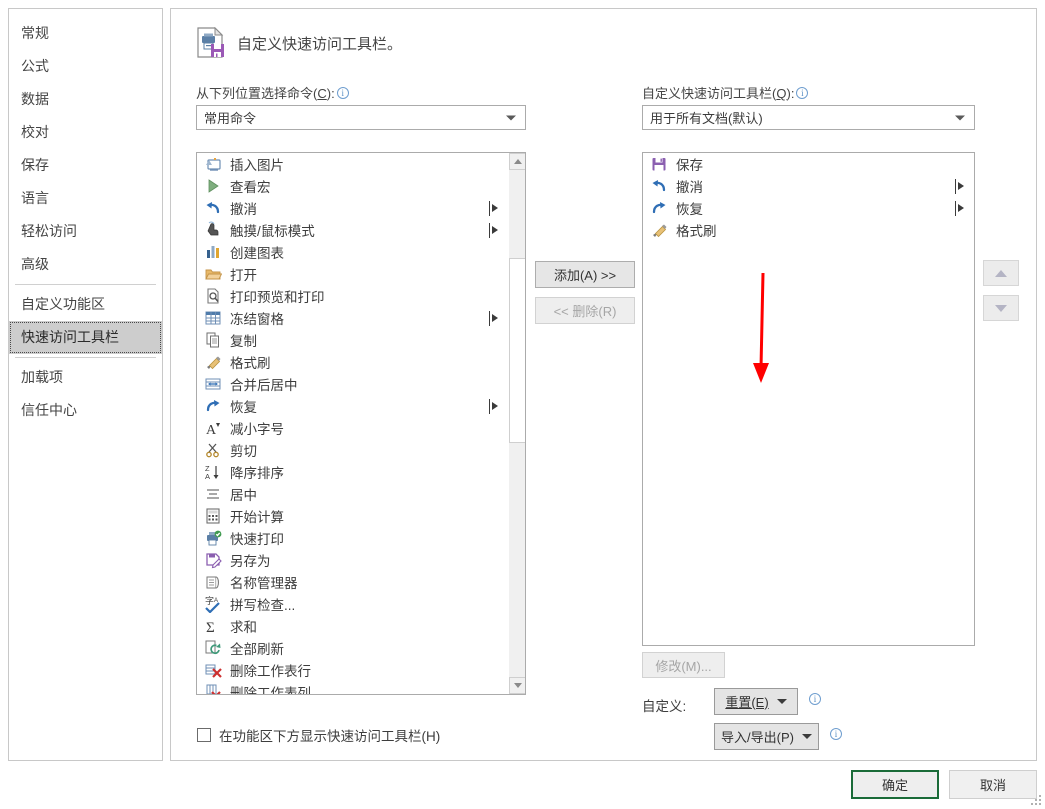 Image resolution: width=1045 pixels, height=809 pixels. I want to click on list-item: 插入图片, so click(352, 164).